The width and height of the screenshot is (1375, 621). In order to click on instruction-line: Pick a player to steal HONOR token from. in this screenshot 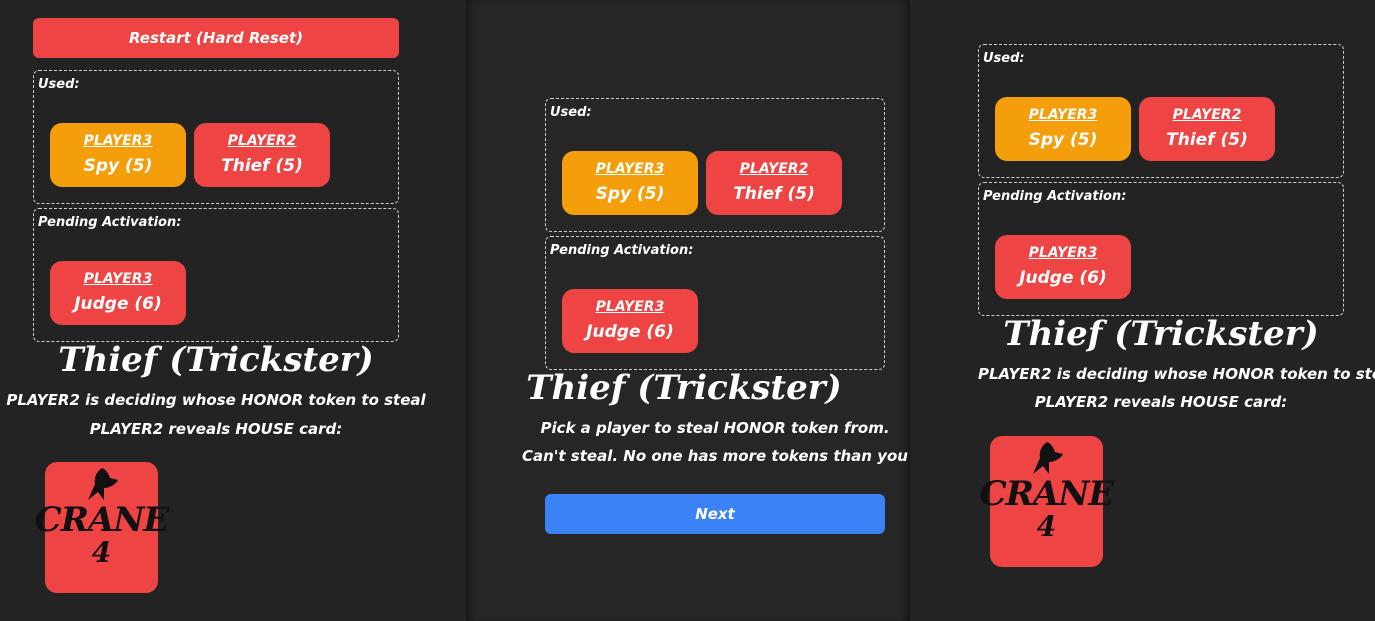, I will do `click(715, 428)`.